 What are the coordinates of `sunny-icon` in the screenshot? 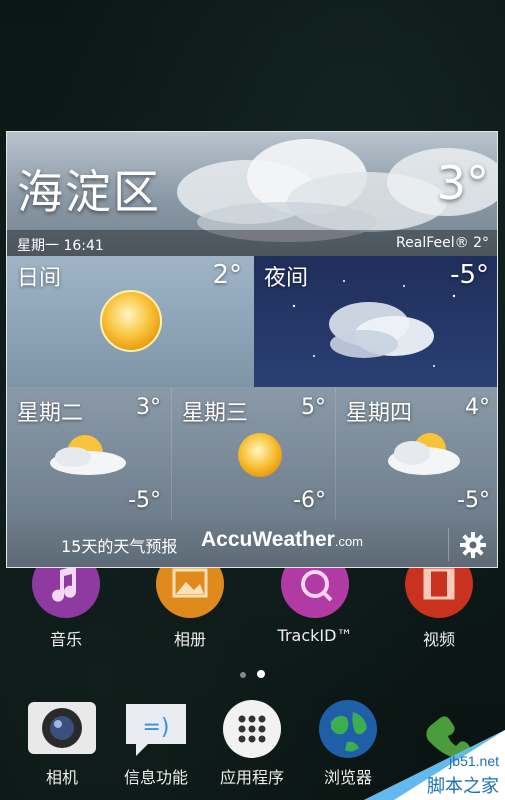 It's located at (260, 455).